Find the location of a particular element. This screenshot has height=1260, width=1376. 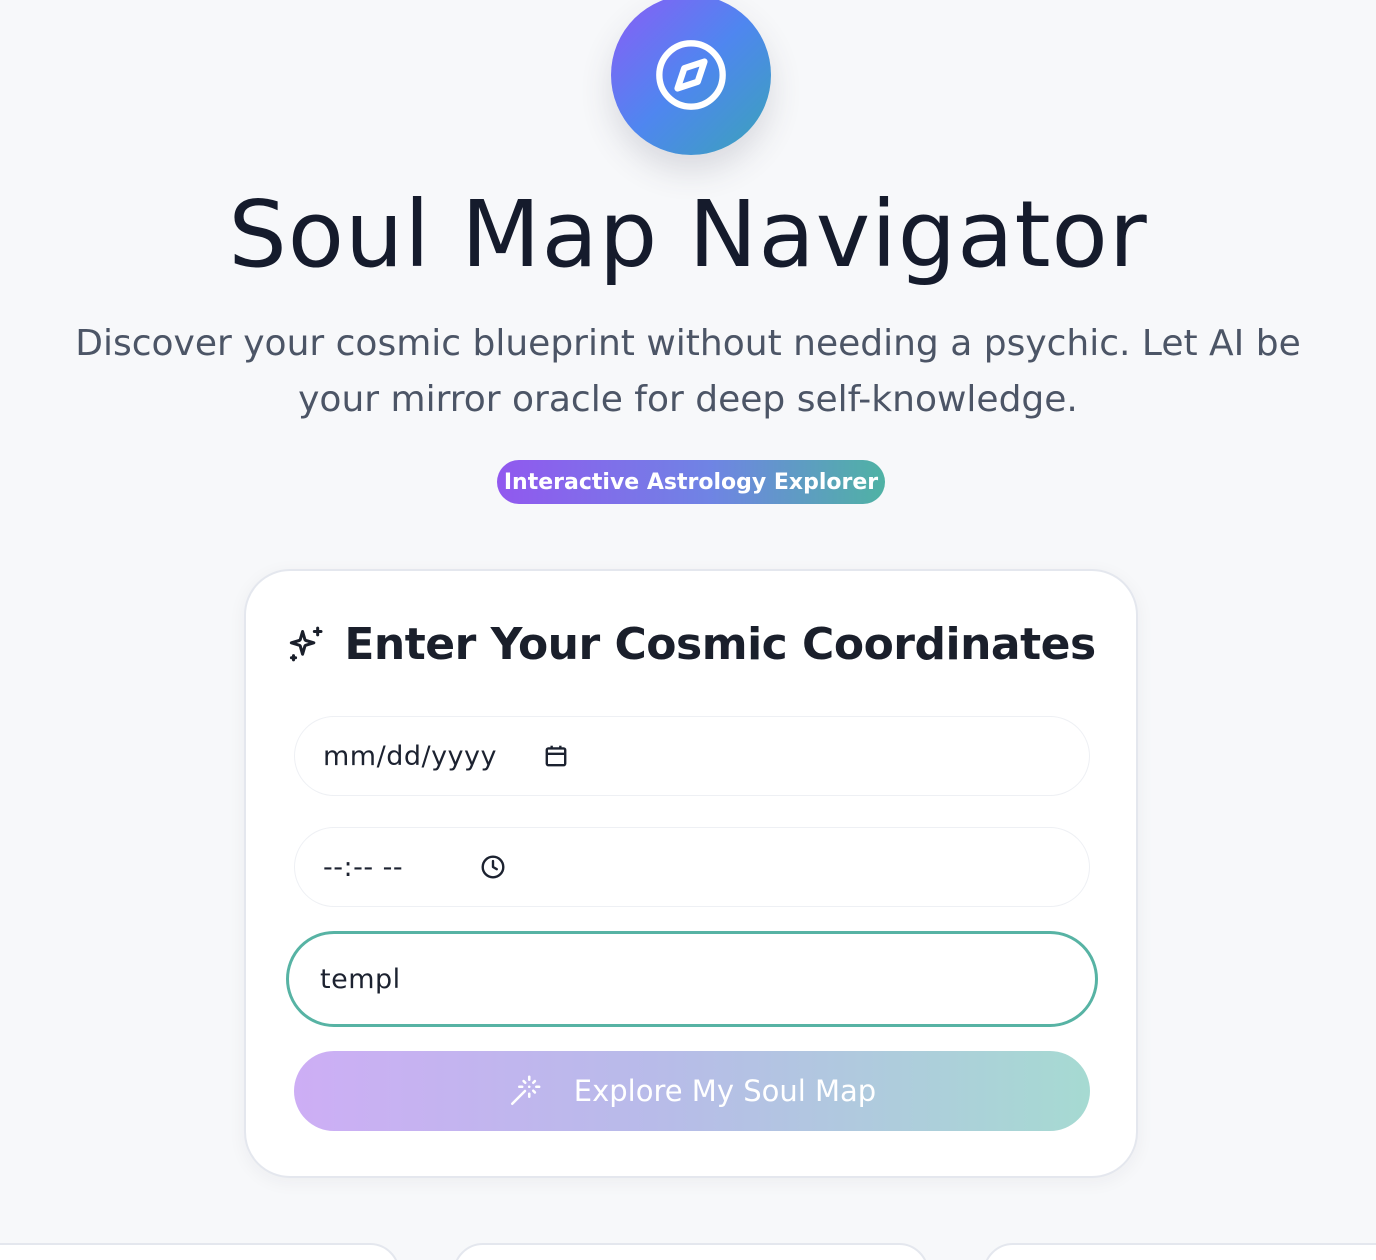

form-title: Enter Your Cosmic Coordinates is located at coordinates (720, 644).